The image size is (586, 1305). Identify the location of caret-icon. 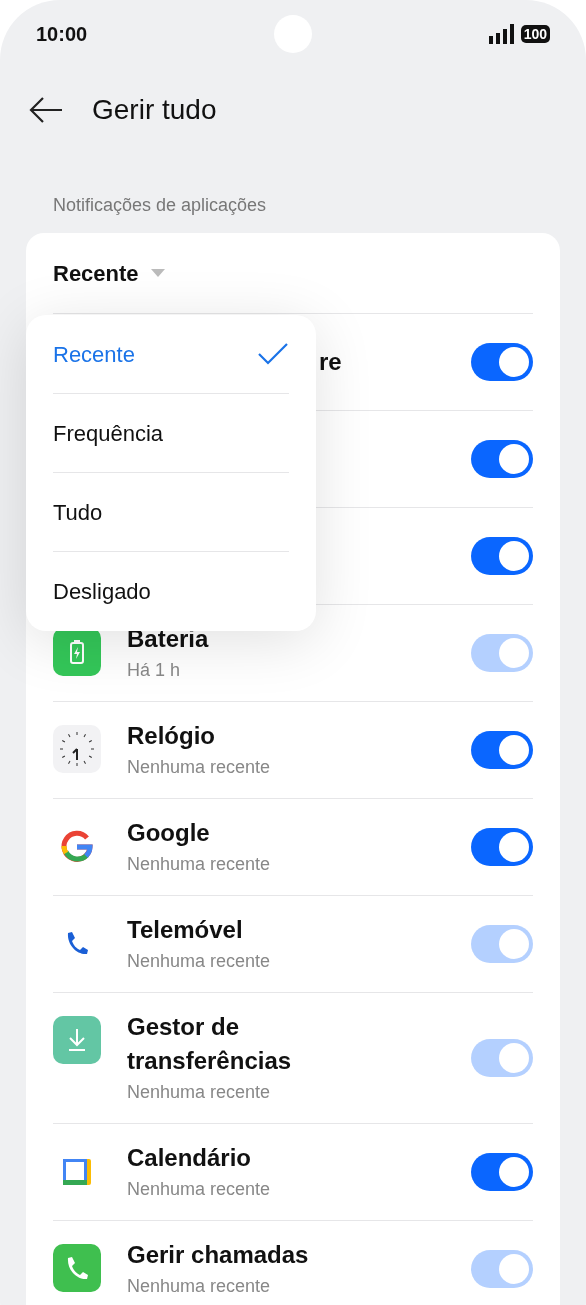
(157, 273).